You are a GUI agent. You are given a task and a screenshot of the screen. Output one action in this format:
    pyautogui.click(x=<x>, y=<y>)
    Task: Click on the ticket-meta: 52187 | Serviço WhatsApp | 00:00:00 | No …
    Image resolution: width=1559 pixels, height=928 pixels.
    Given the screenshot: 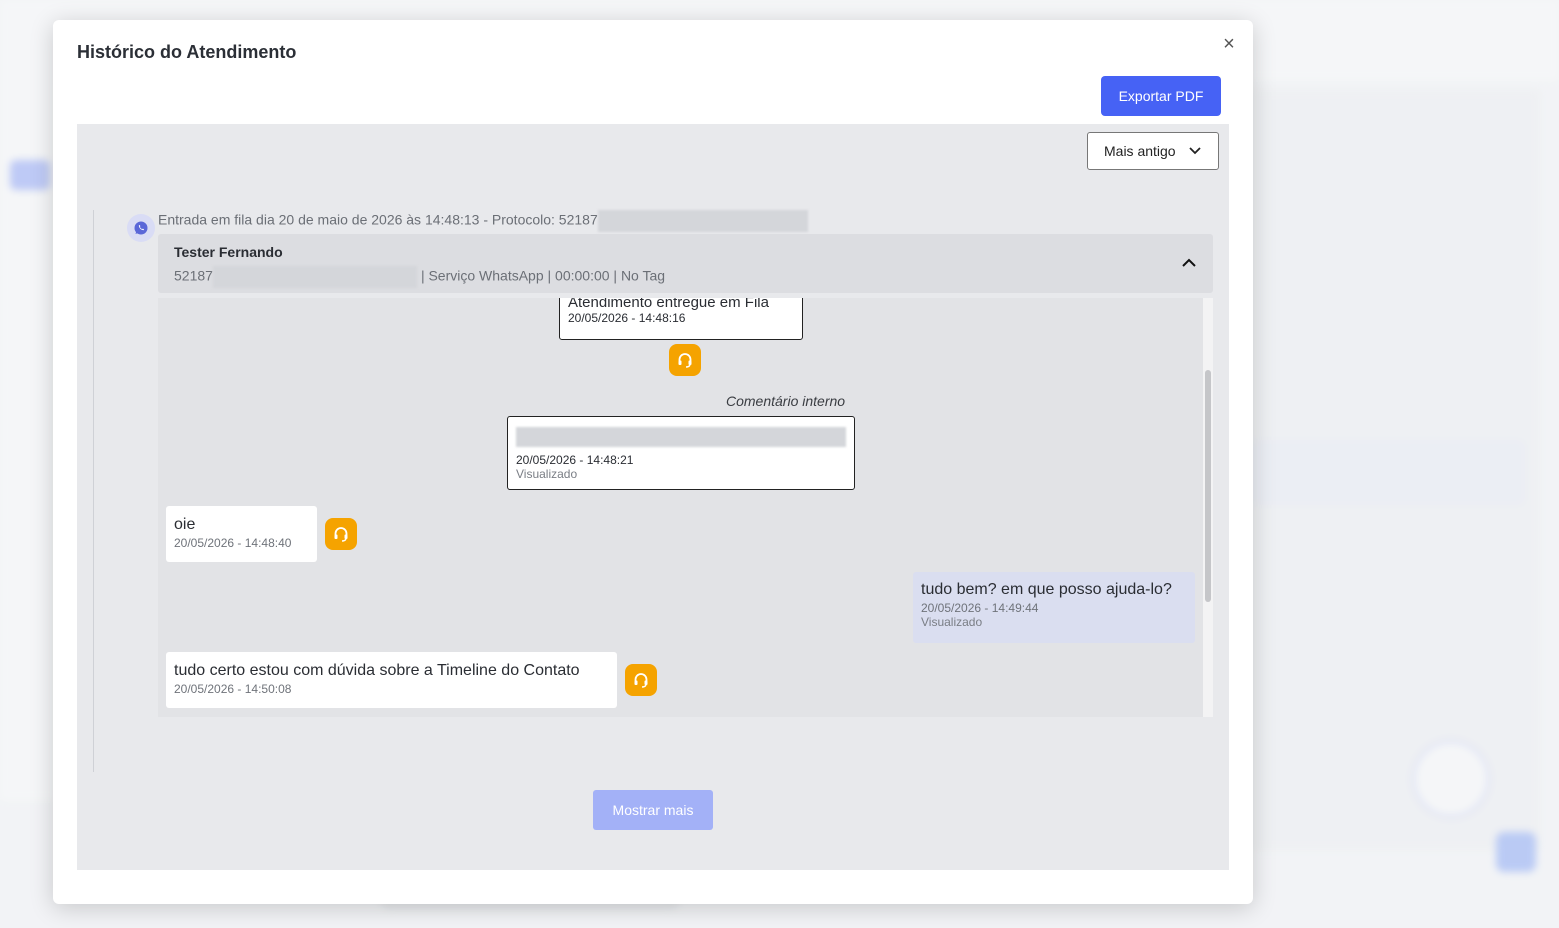 What is the action you would take?
    pyautogui.click(x=419, y=277)
    